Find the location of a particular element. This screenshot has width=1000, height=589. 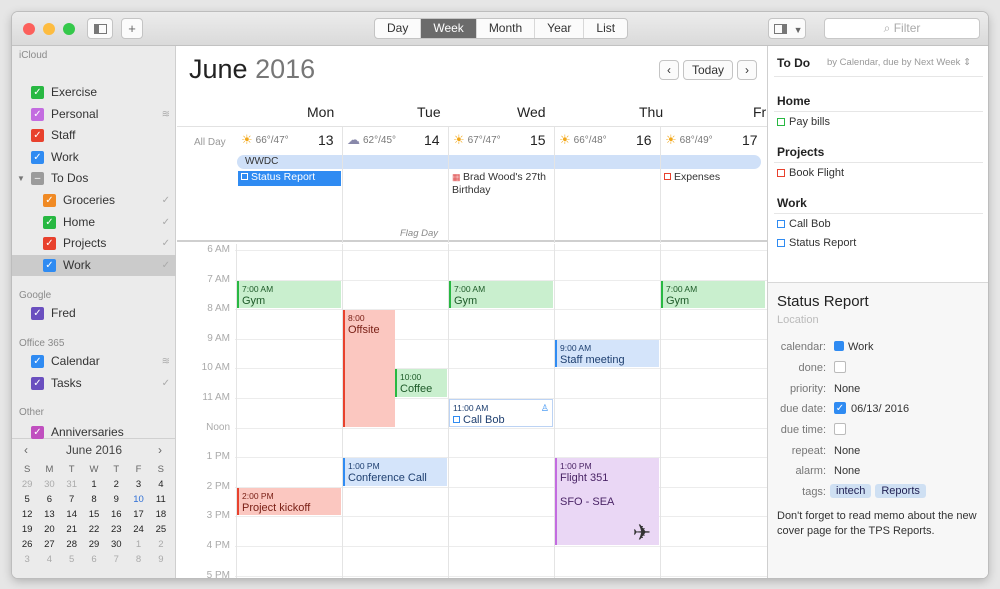

due-date-value: 06/13/ 2016 is located at coordinates (880, 409).